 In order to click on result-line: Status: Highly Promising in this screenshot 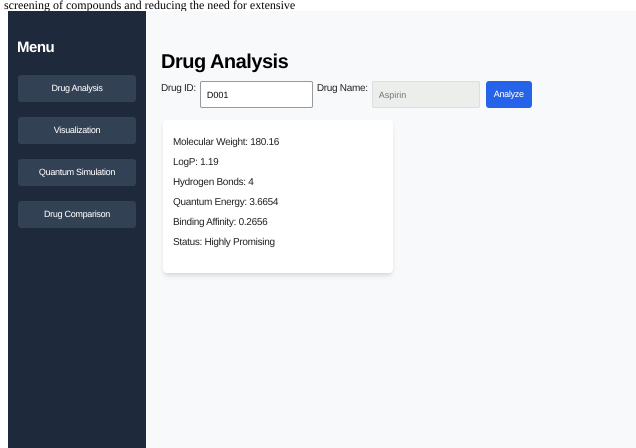, I will do `click(224, 243)`.